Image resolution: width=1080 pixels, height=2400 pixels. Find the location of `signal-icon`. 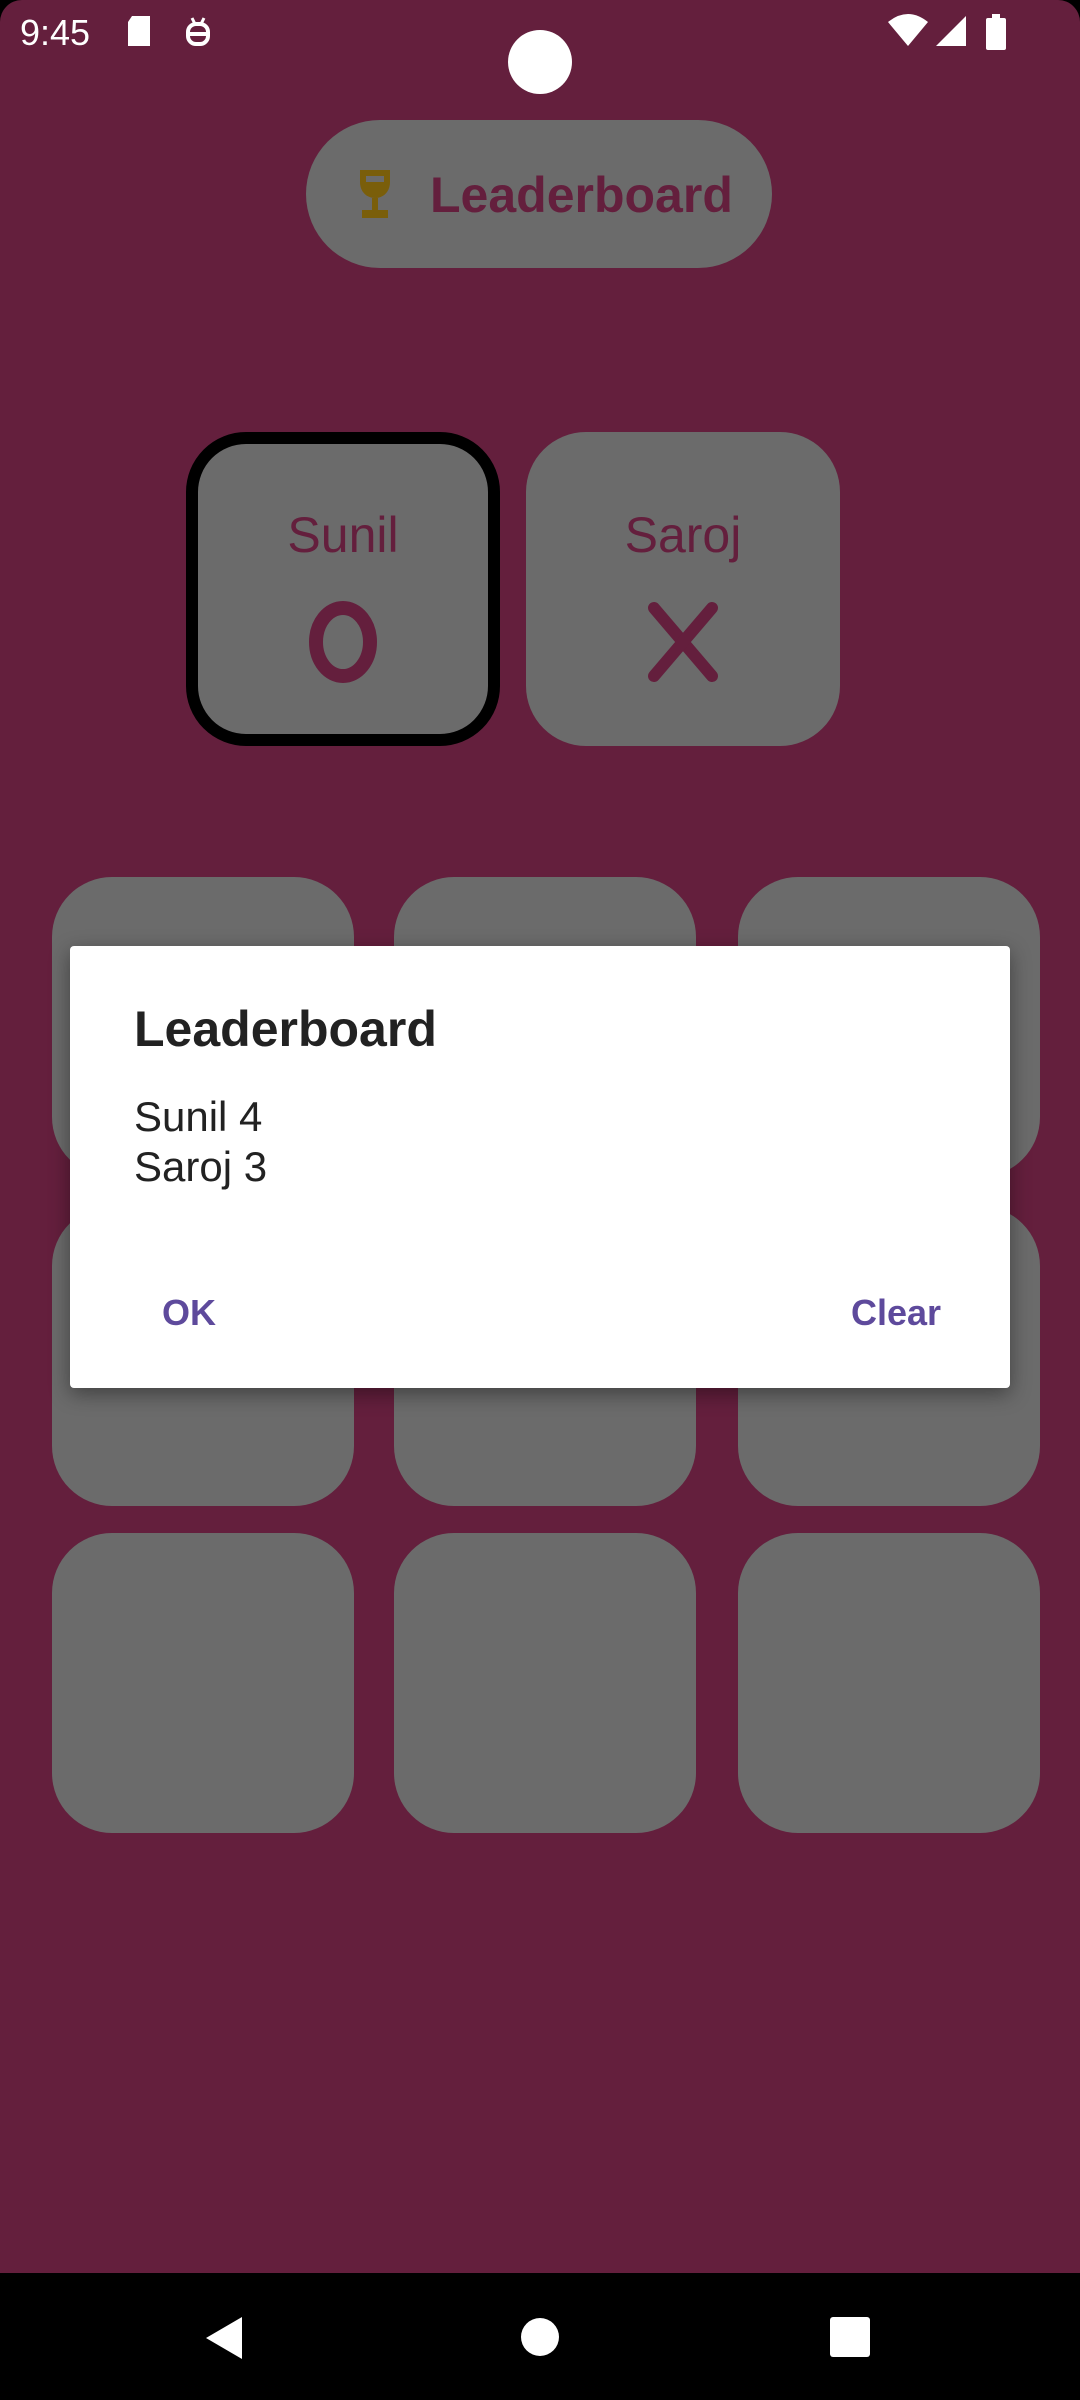

signal-icon is located at coordinates (951, 33).